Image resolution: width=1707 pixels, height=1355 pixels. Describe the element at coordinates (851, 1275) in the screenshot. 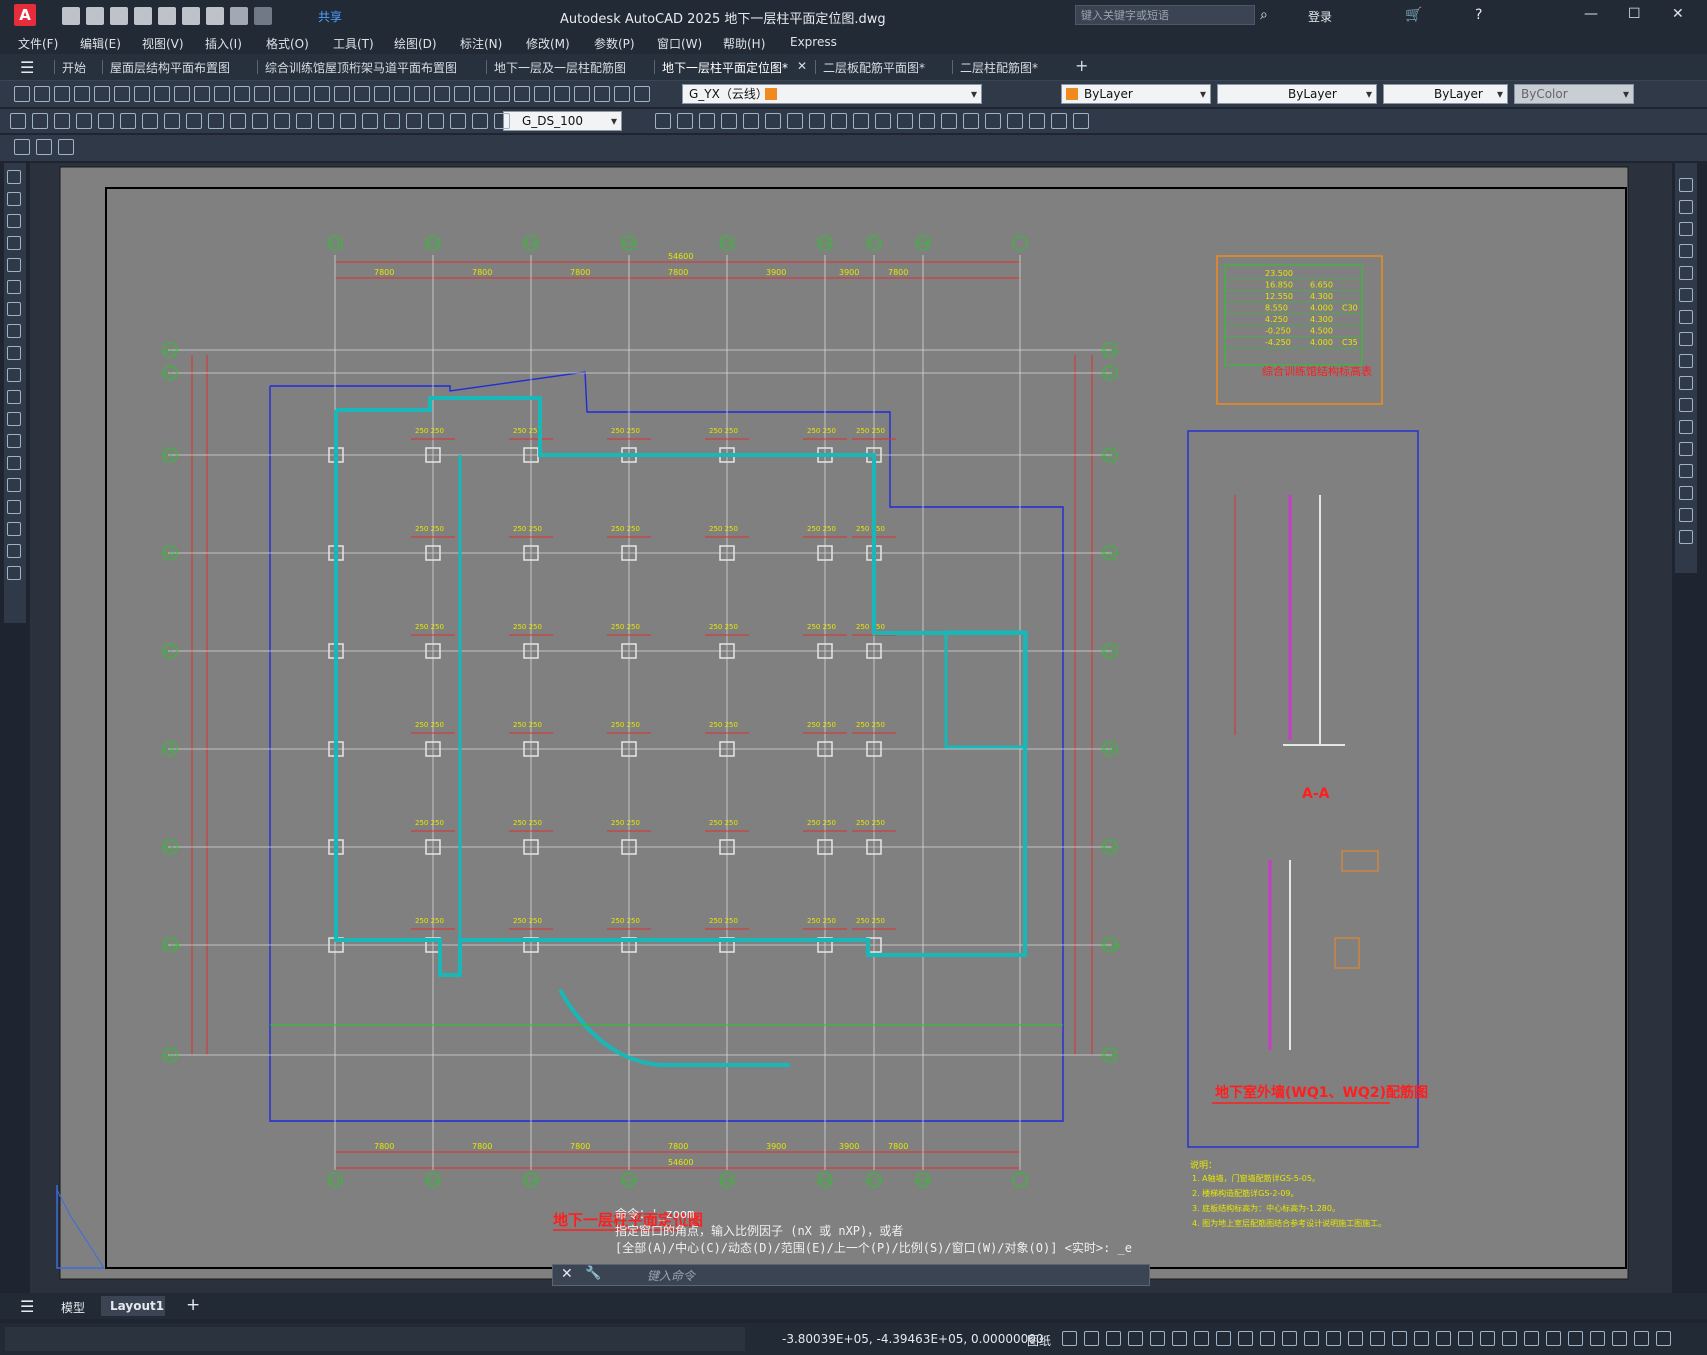

I see `command-input: ✕ 🔧 键入命令` at that location.